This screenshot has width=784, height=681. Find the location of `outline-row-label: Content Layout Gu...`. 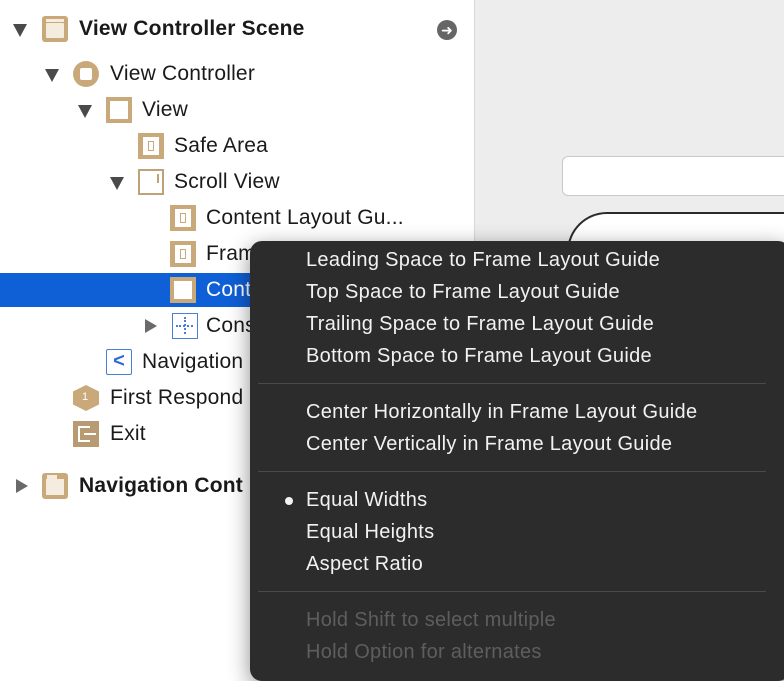

outline-row-label: Content Layout Gu... is located at coordinates (305, 217).